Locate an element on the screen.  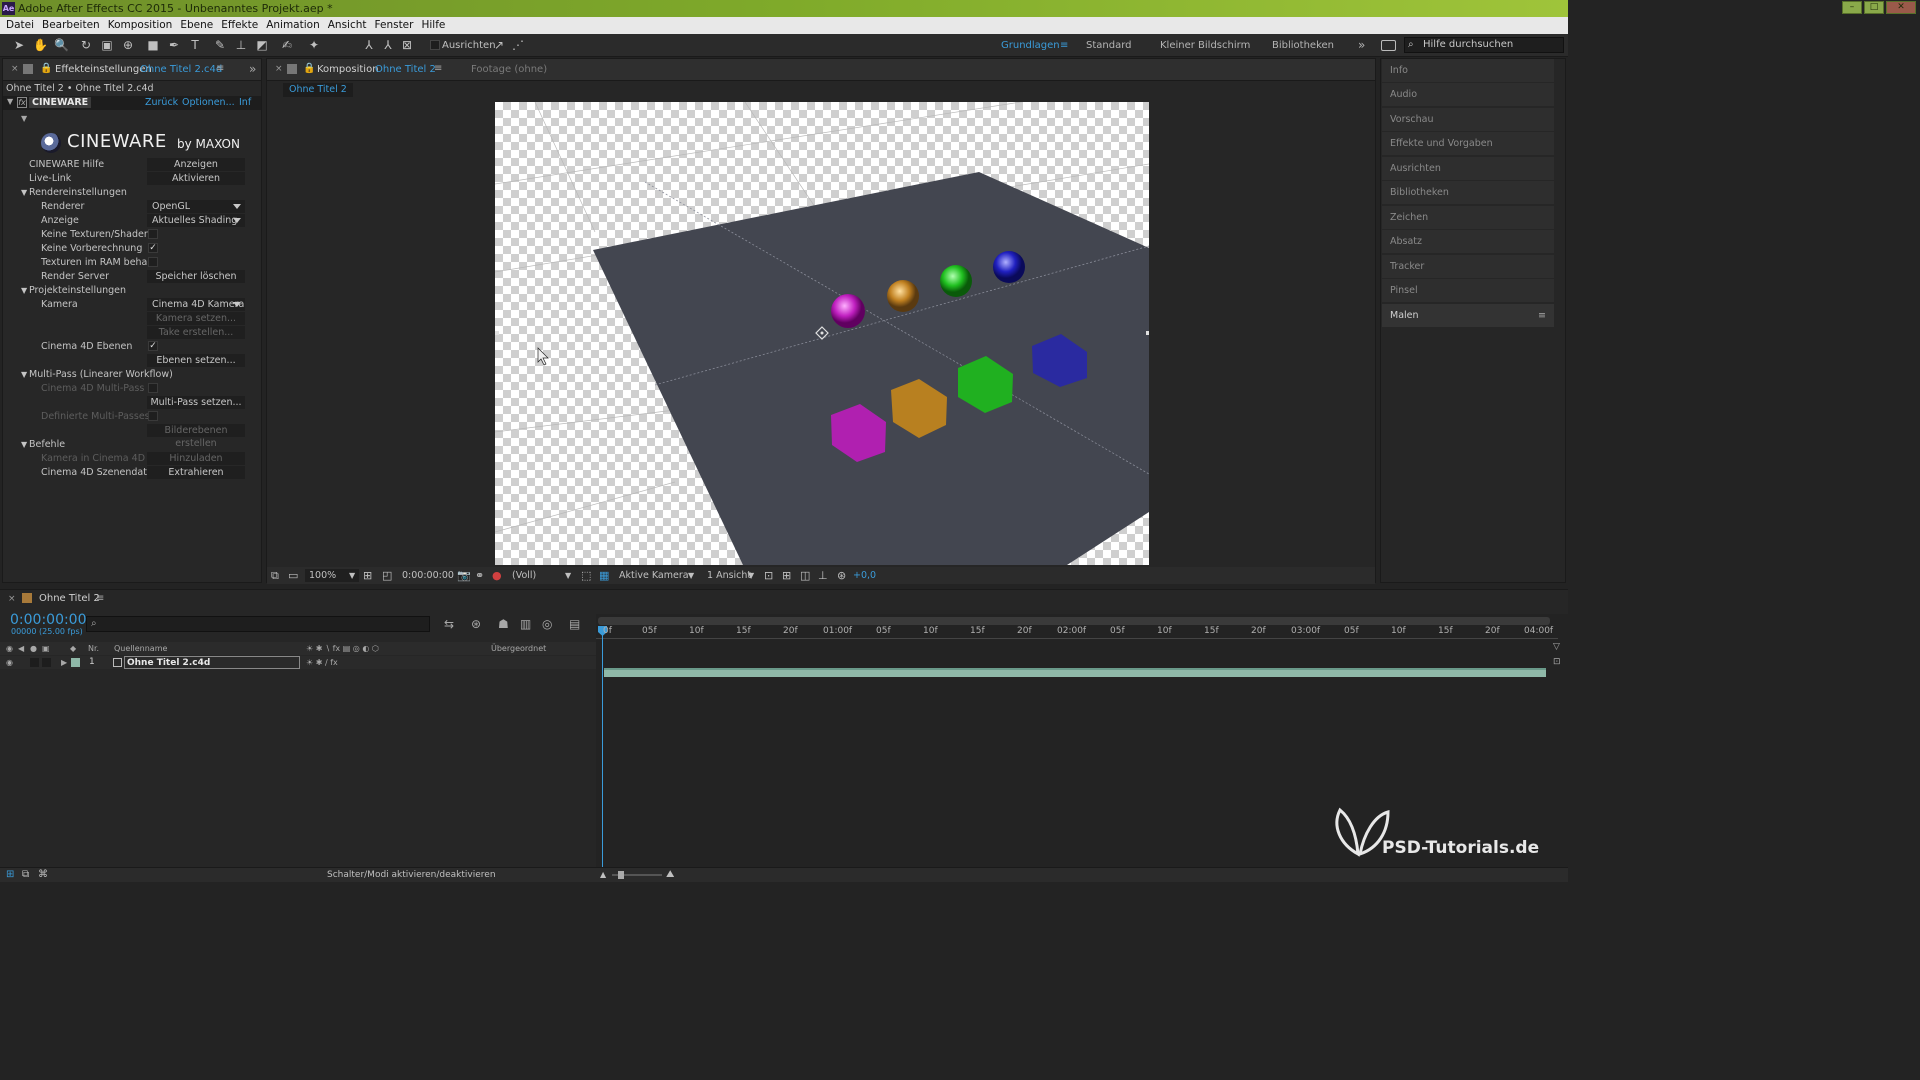
menu-ansicht: Ansicht is located at coordinates (349, 25).